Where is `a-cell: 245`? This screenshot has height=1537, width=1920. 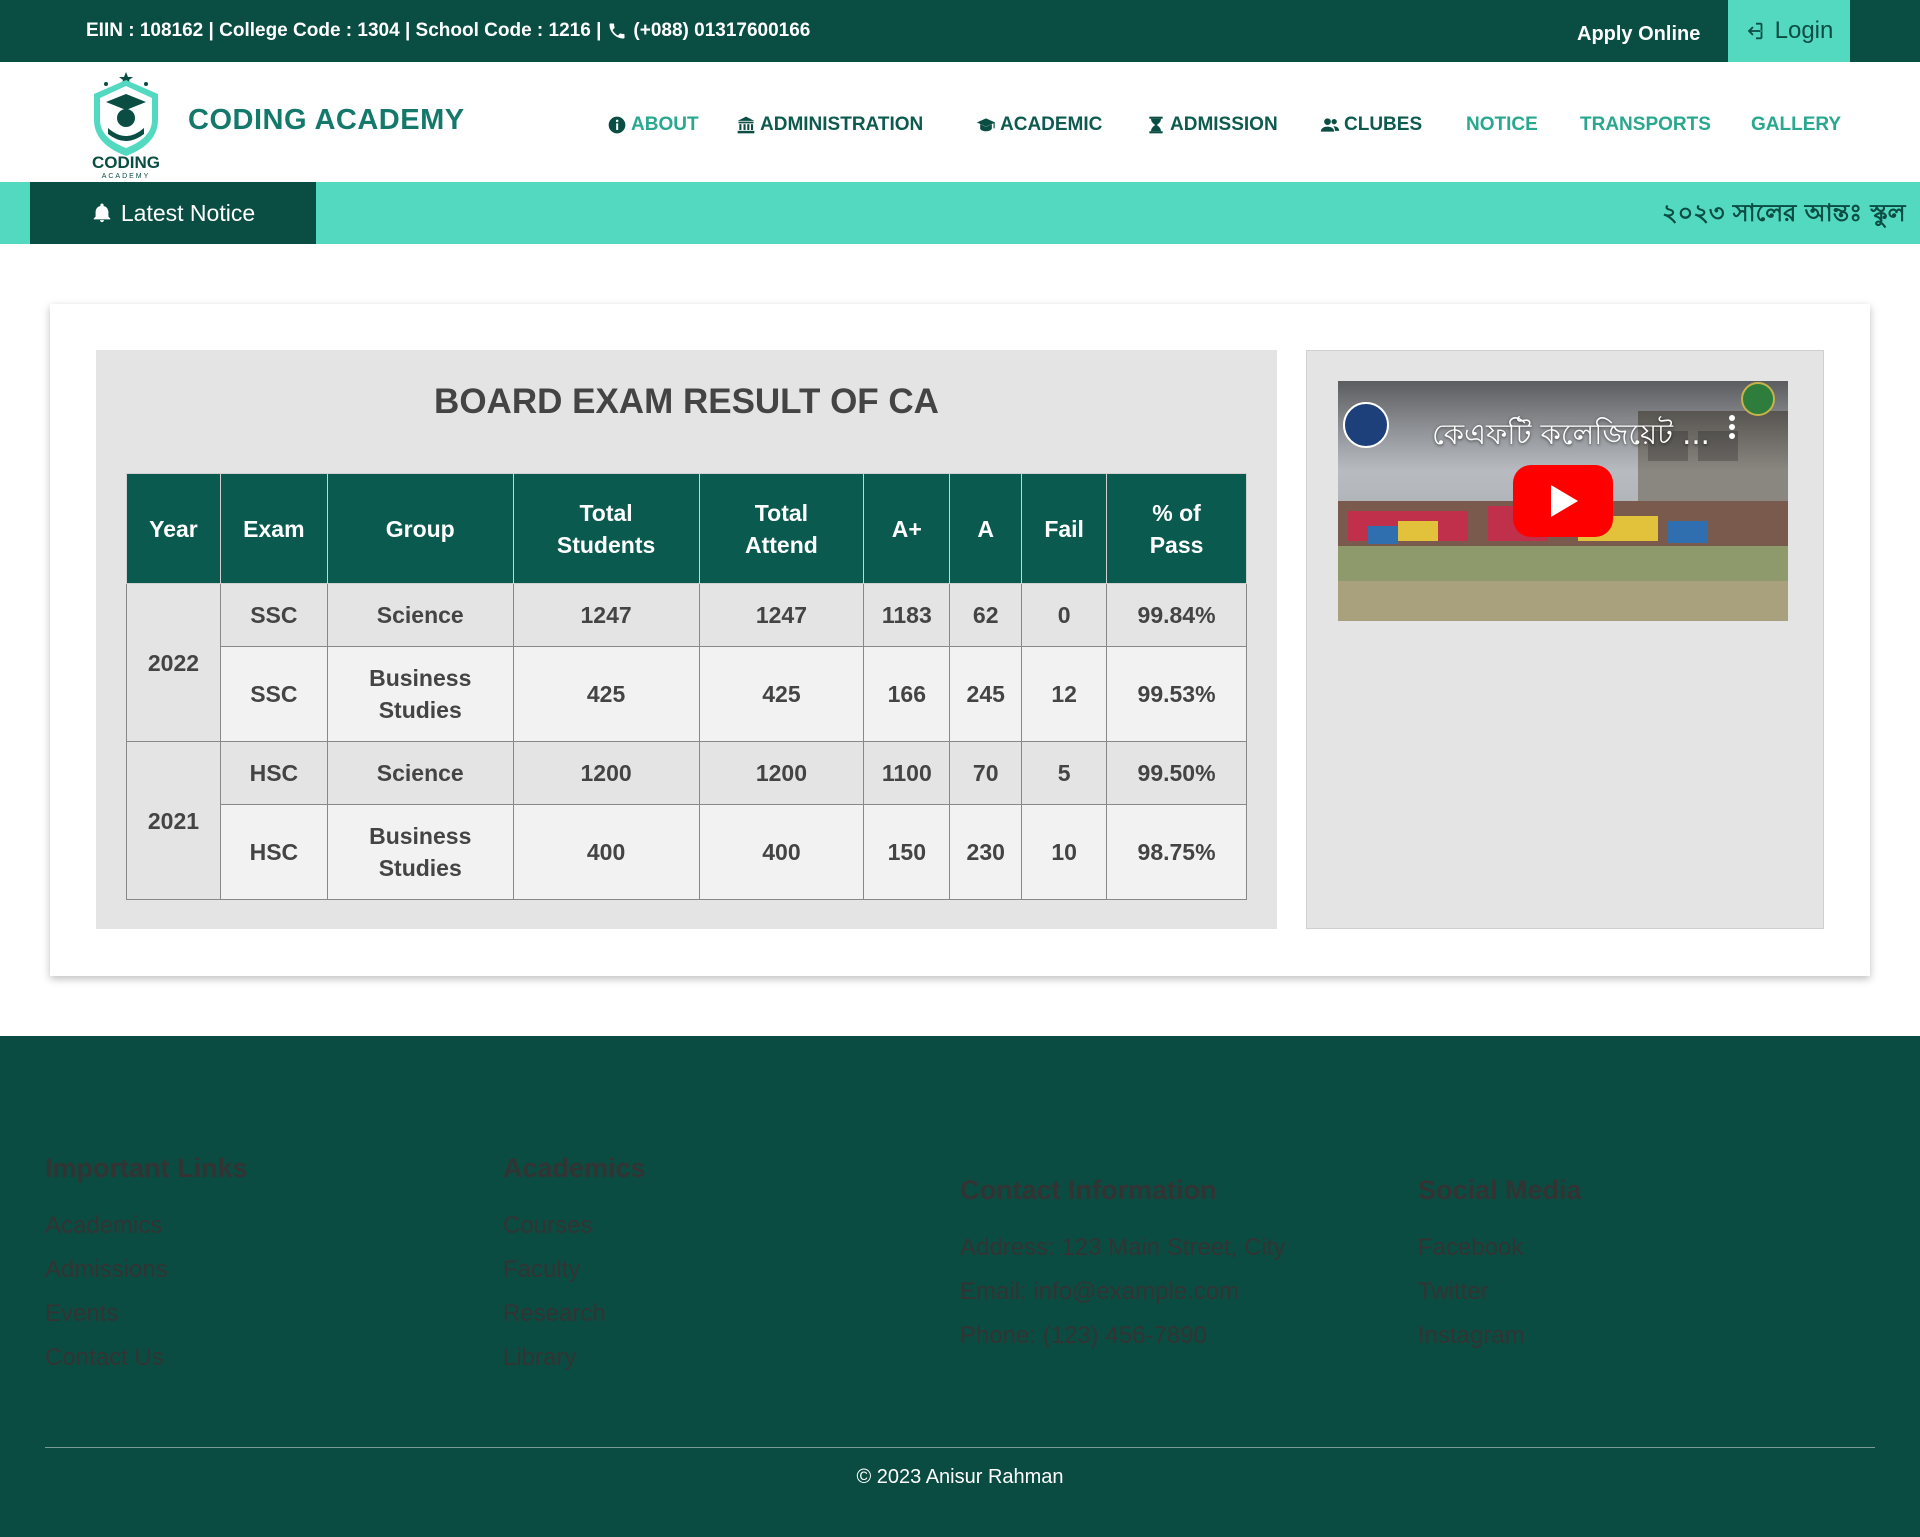
a-cell: 245 is located at coordinates (986, 694).